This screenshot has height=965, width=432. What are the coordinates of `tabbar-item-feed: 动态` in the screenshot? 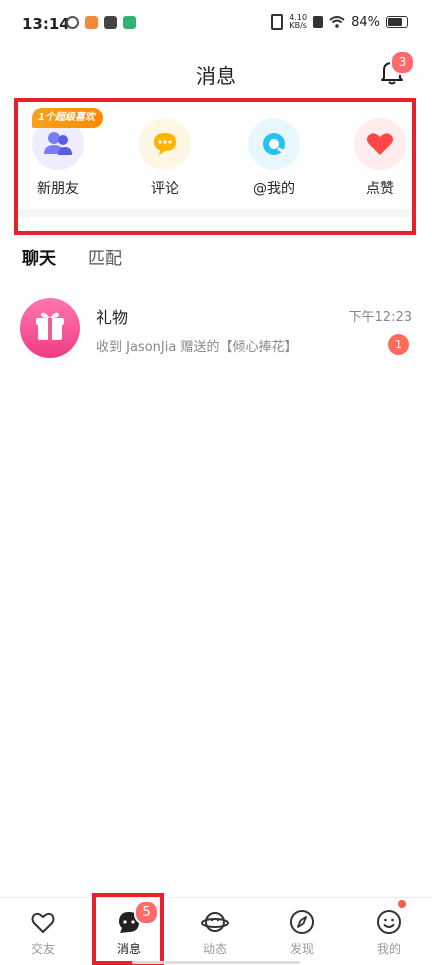 It's located at (215, 931).